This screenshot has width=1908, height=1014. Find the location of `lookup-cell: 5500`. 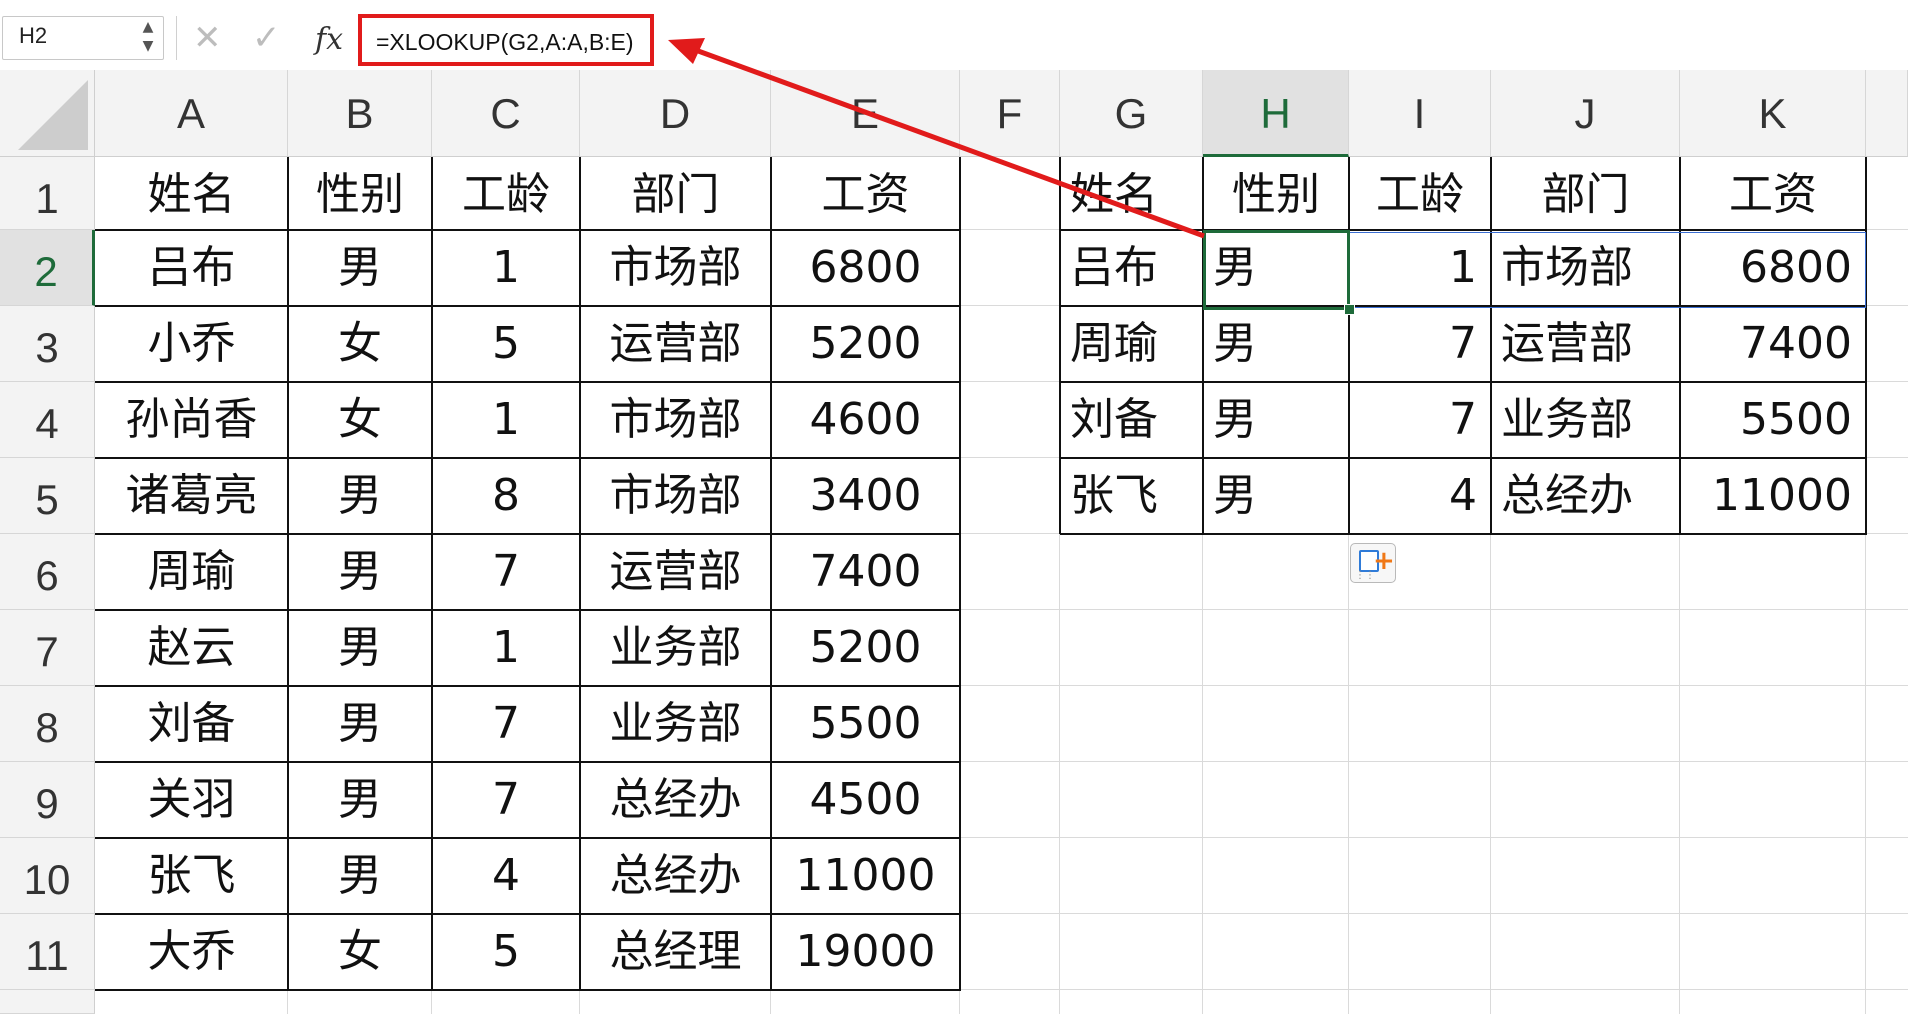

lookup-cell: 5500 is located at coordinates (1773, 420).